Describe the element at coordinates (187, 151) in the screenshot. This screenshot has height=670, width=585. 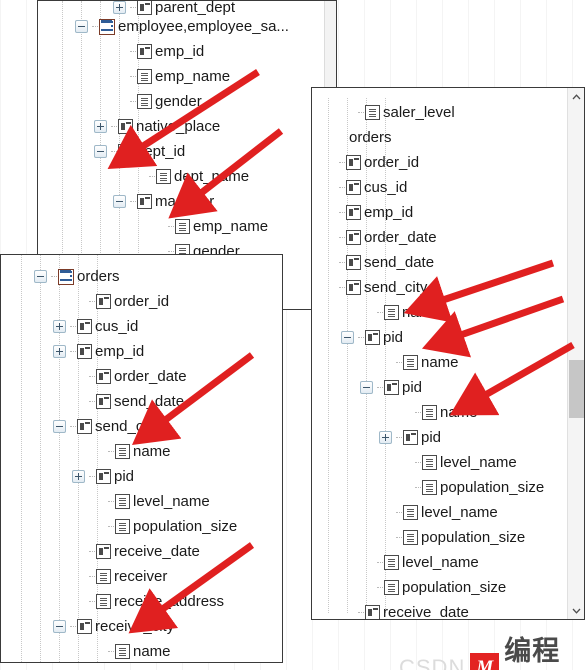
I see `tree-row: dept_id` at that location.